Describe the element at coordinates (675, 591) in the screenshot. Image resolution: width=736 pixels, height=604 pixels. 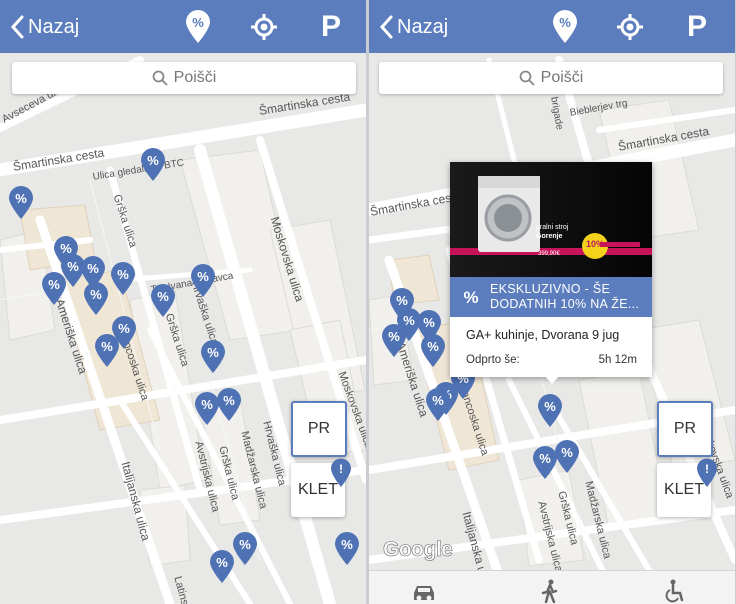
I see `wheelchair-icon` at that location.